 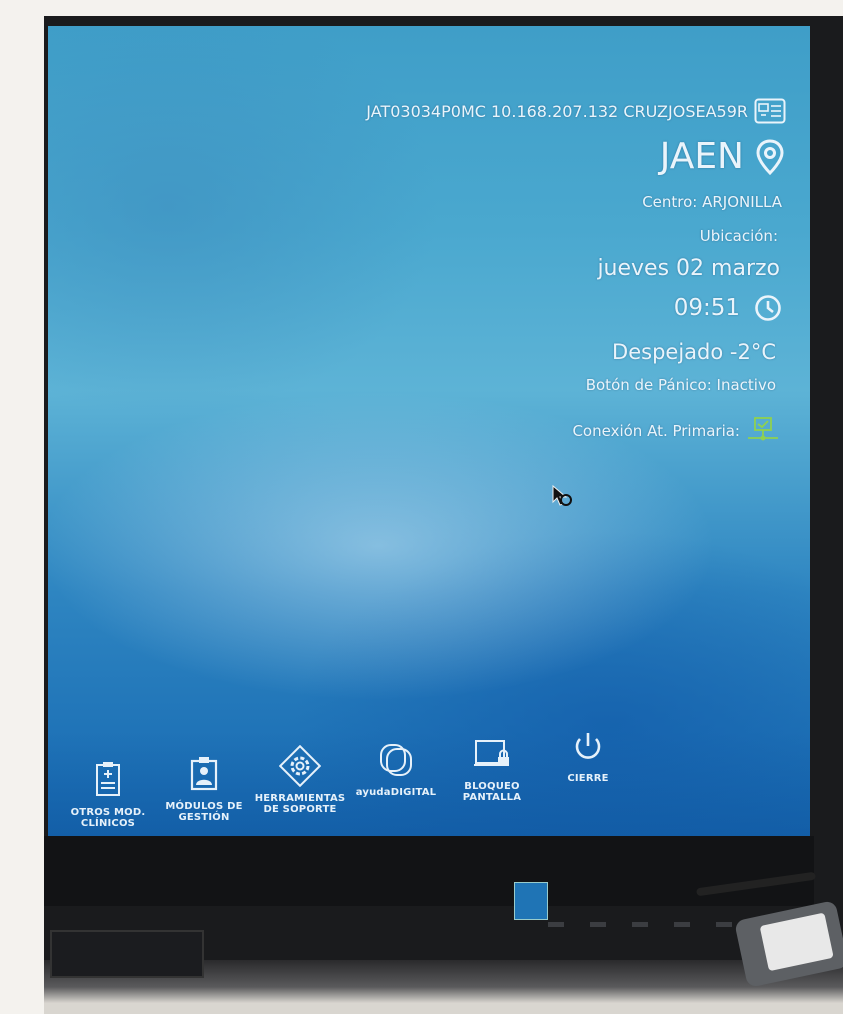 I want to click on cierre-button: CIERRE, so click(x=588, y=754).